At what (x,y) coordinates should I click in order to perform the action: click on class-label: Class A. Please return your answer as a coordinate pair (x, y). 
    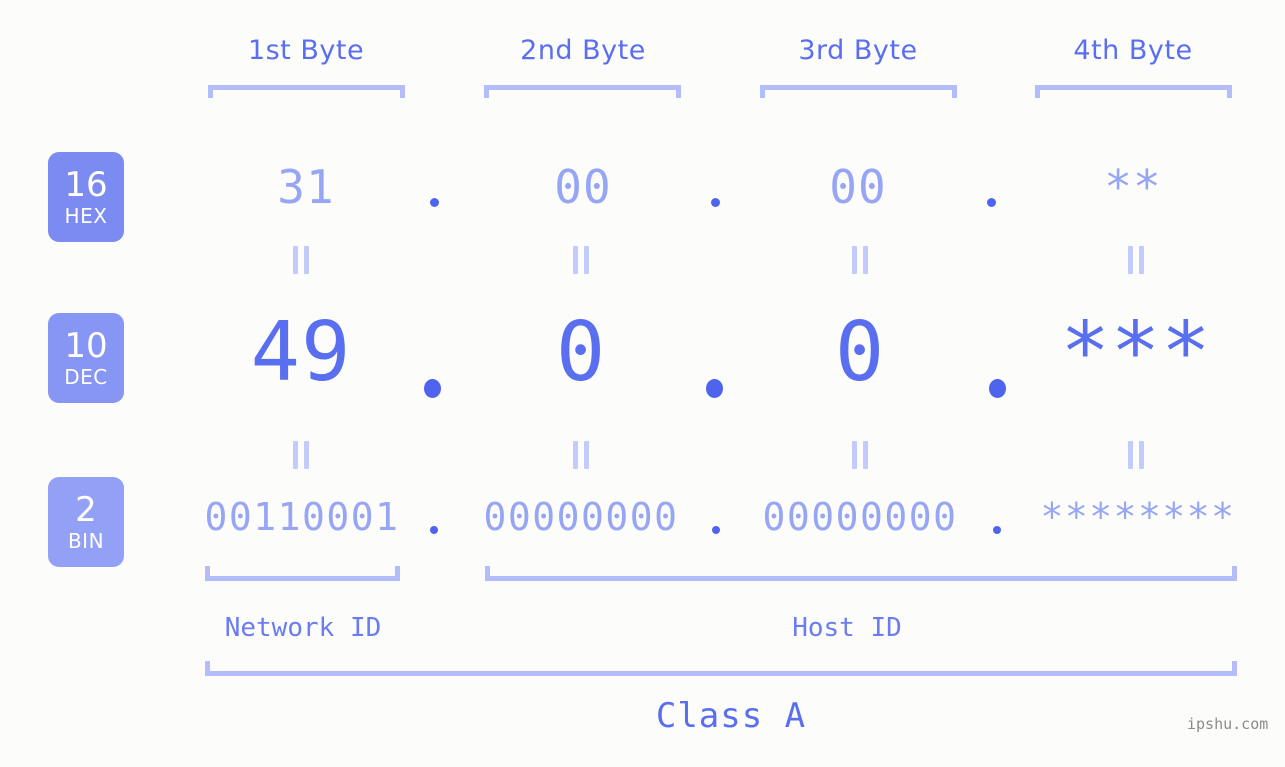
    Looking at the image, I should click on (731, 716).